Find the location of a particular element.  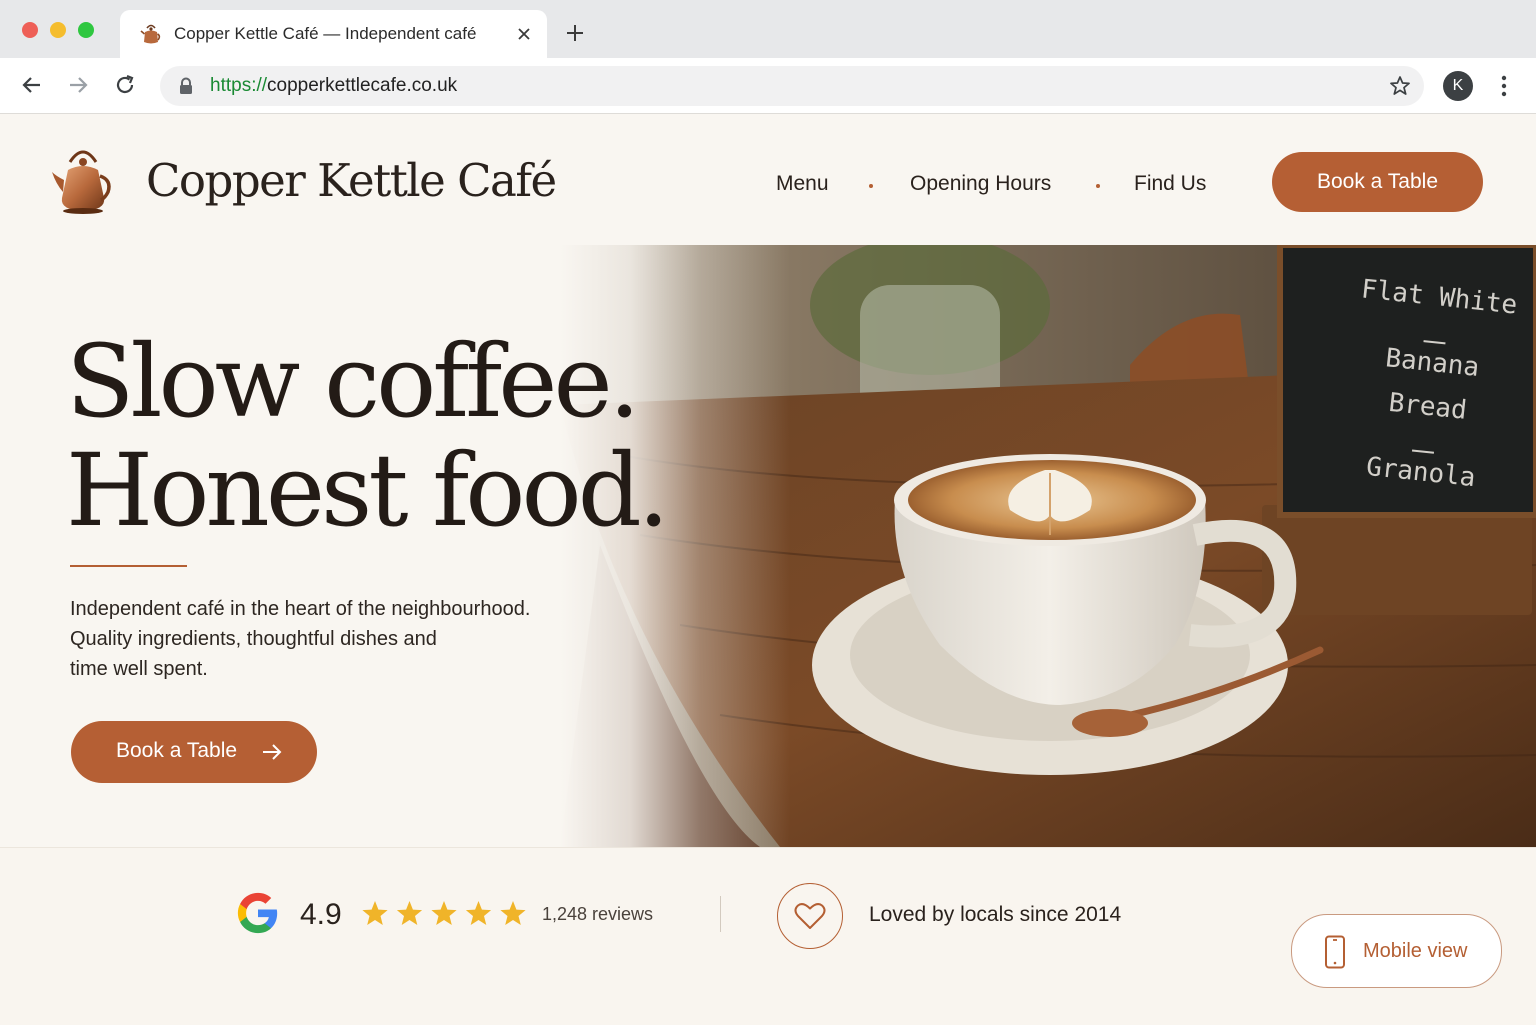

hero-description-line-3: time well spent. is located at coordinates (139, 669).